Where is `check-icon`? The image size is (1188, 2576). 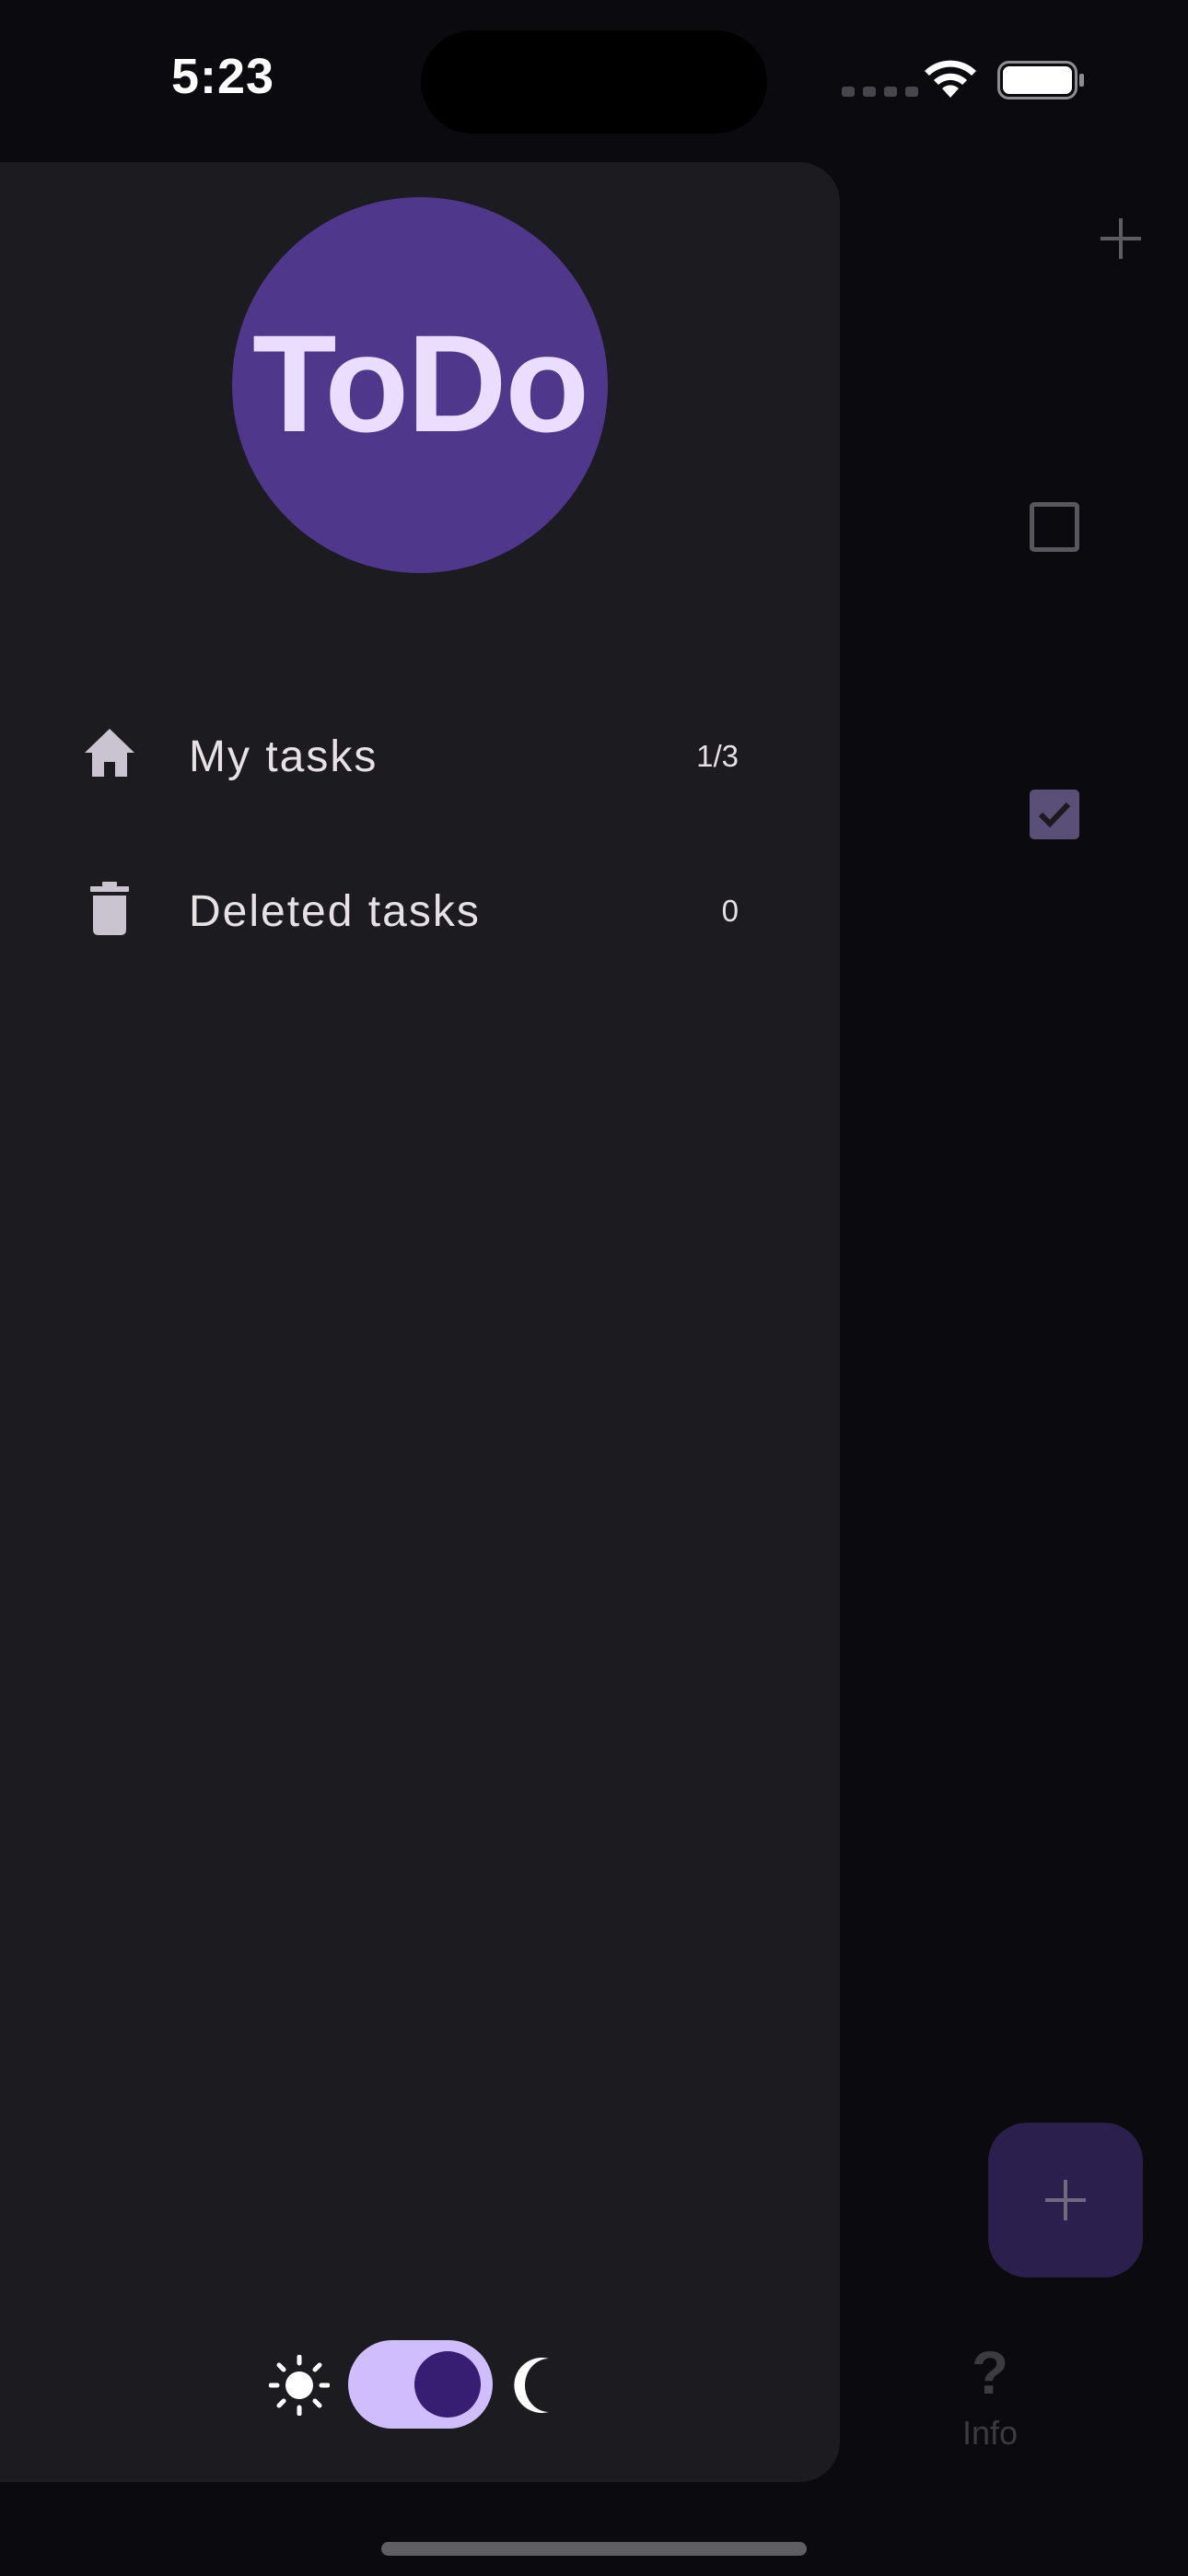
check-icon is located at coordinates (1054, 815).